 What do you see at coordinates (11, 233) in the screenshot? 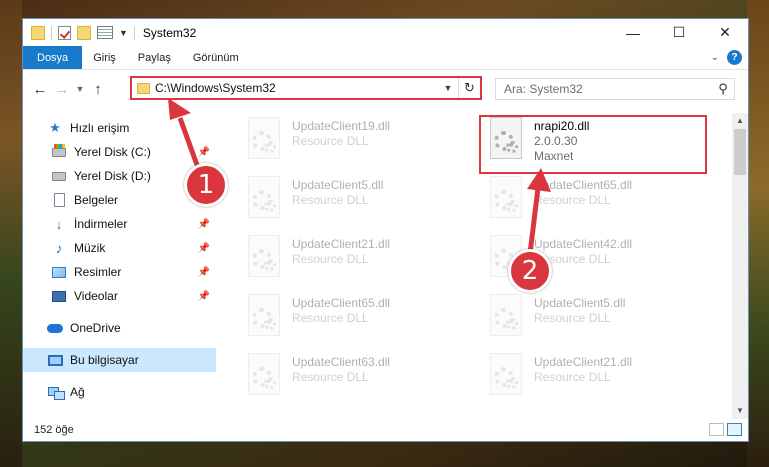
I see `desktop-background-left` at bounding box center [11, 233].